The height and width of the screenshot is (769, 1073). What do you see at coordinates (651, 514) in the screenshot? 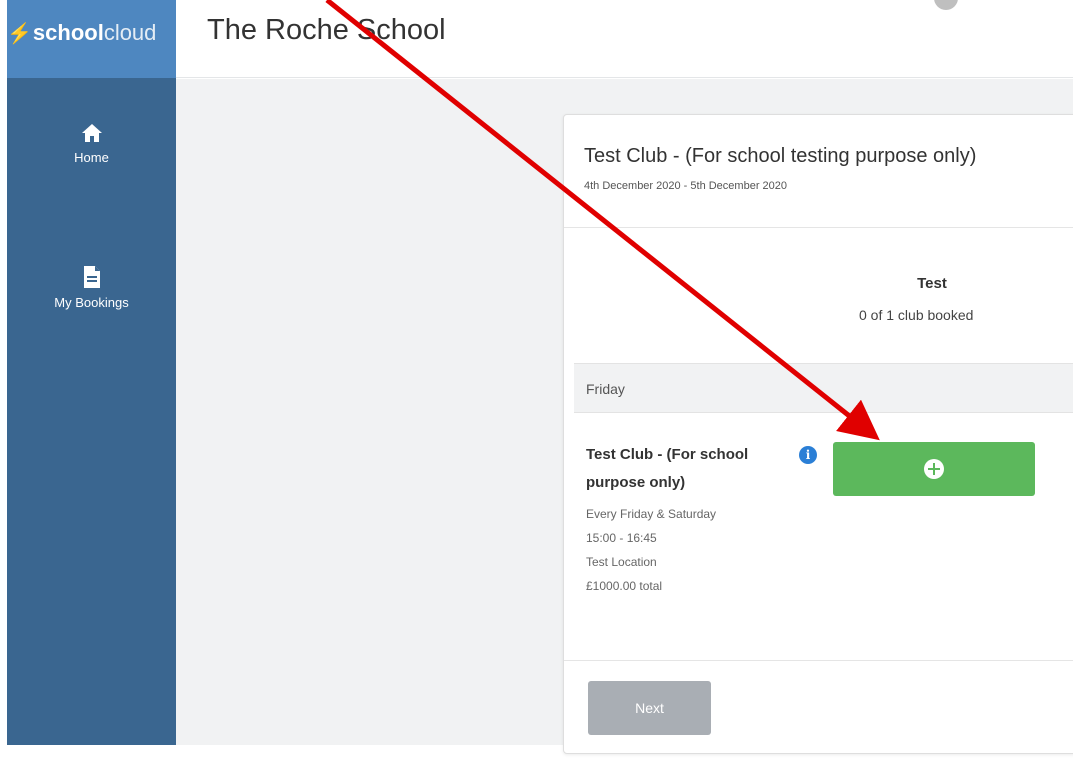
I see `activity-schedule: Every Friday & Saturday` at bounding box center [651, 514].